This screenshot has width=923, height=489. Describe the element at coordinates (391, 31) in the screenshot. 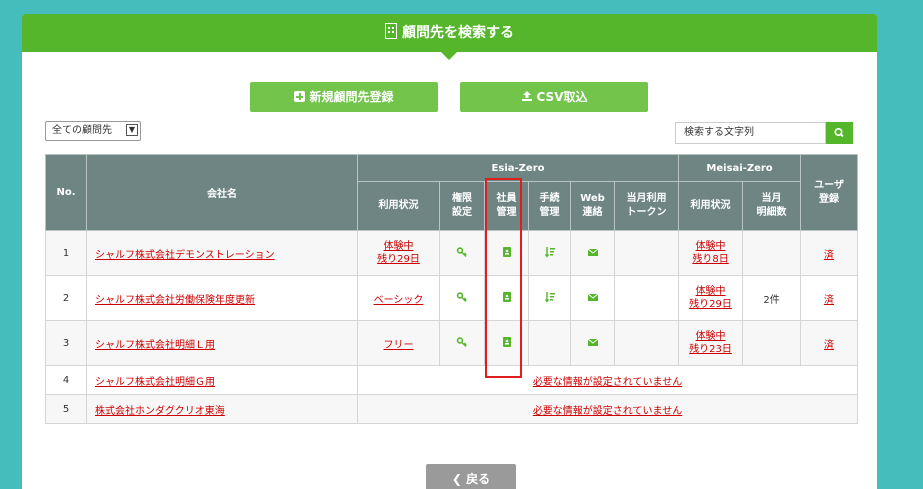

I see `building-icon` at that location.